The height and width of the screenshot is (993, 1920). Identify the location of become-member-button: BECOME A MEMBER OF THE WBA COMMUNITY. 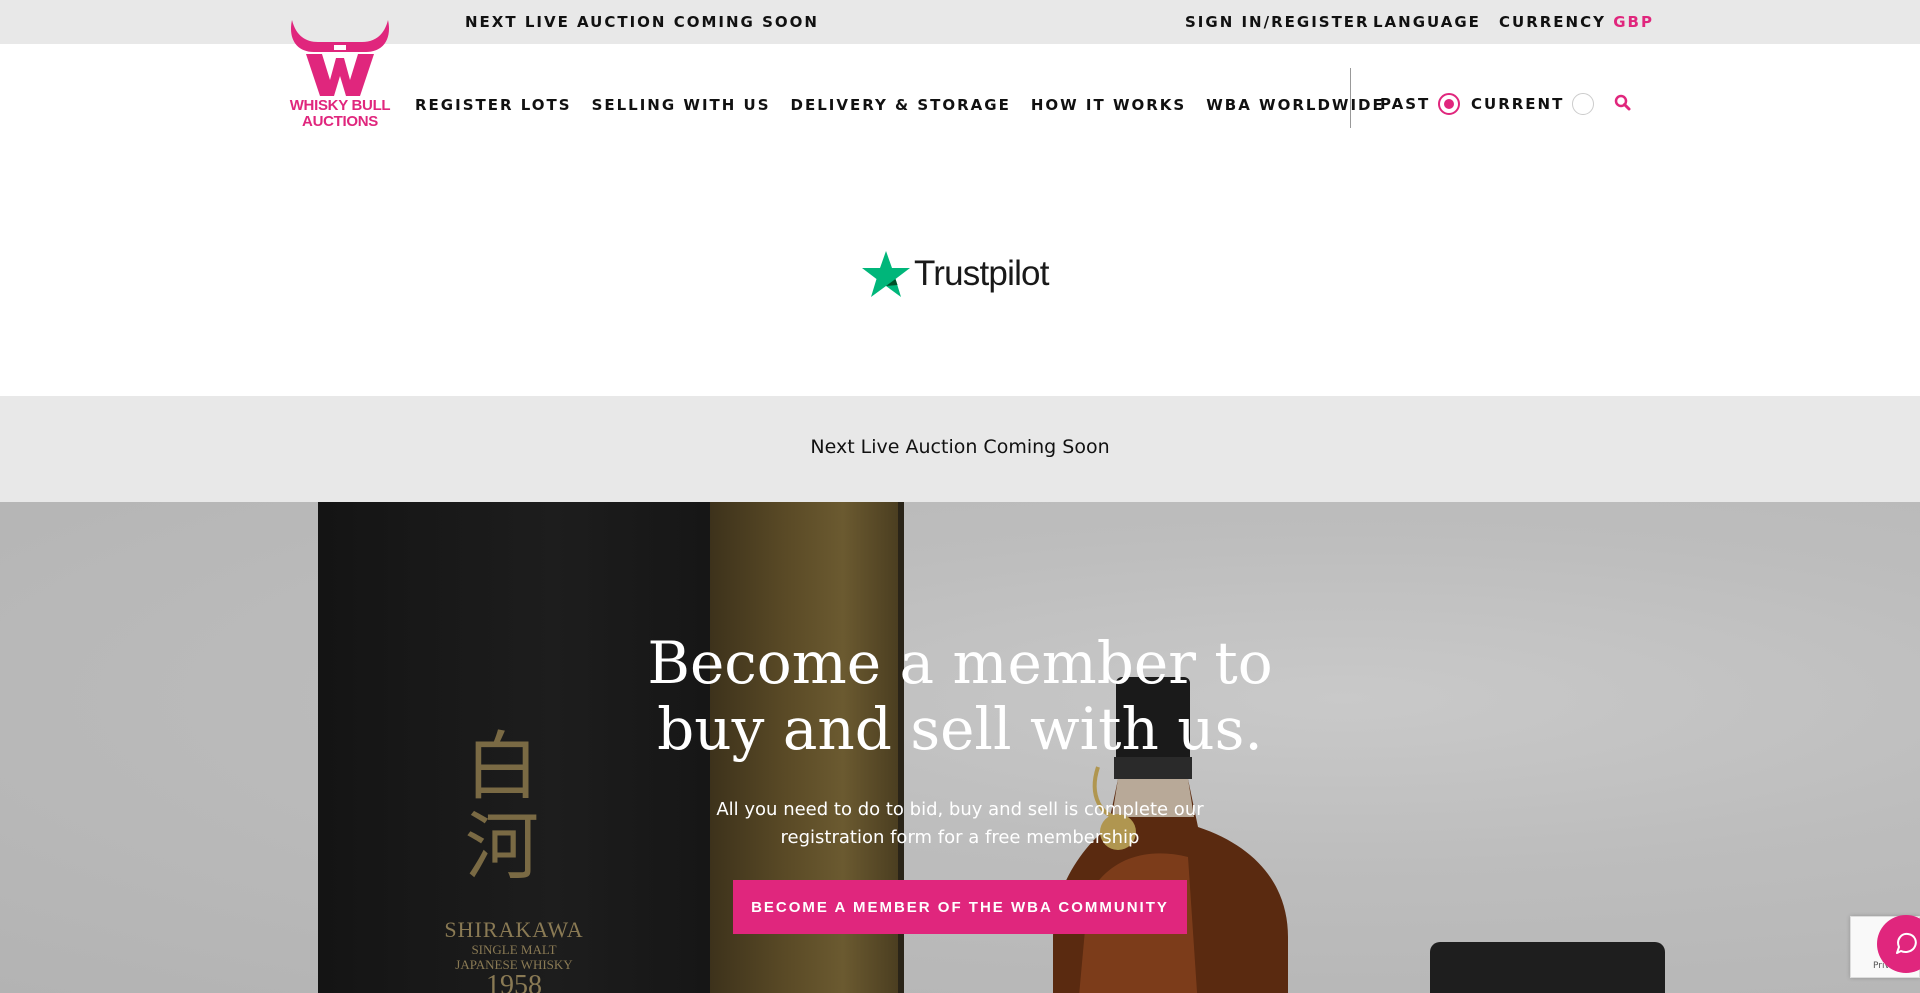
(960, 907).